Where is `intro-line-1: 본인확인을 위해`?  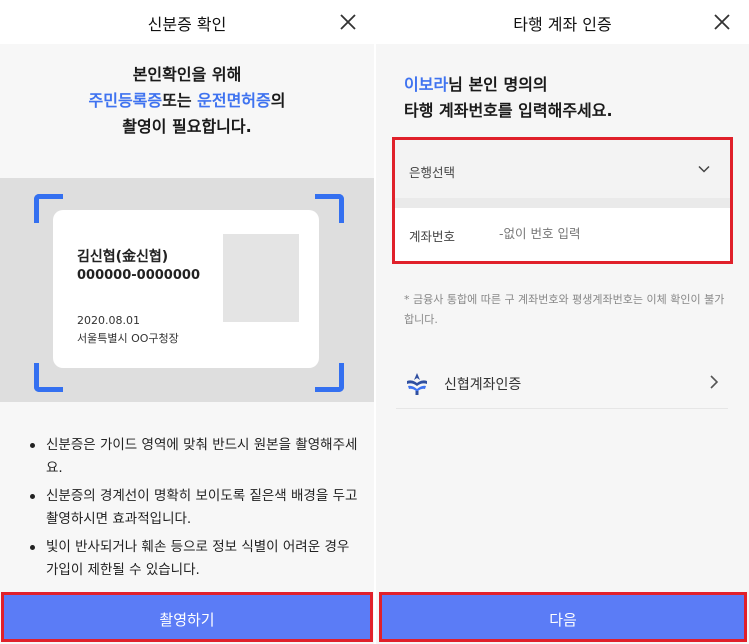
intro-line-1: 본인확인을 위해 is located at coordinates (187, 74).